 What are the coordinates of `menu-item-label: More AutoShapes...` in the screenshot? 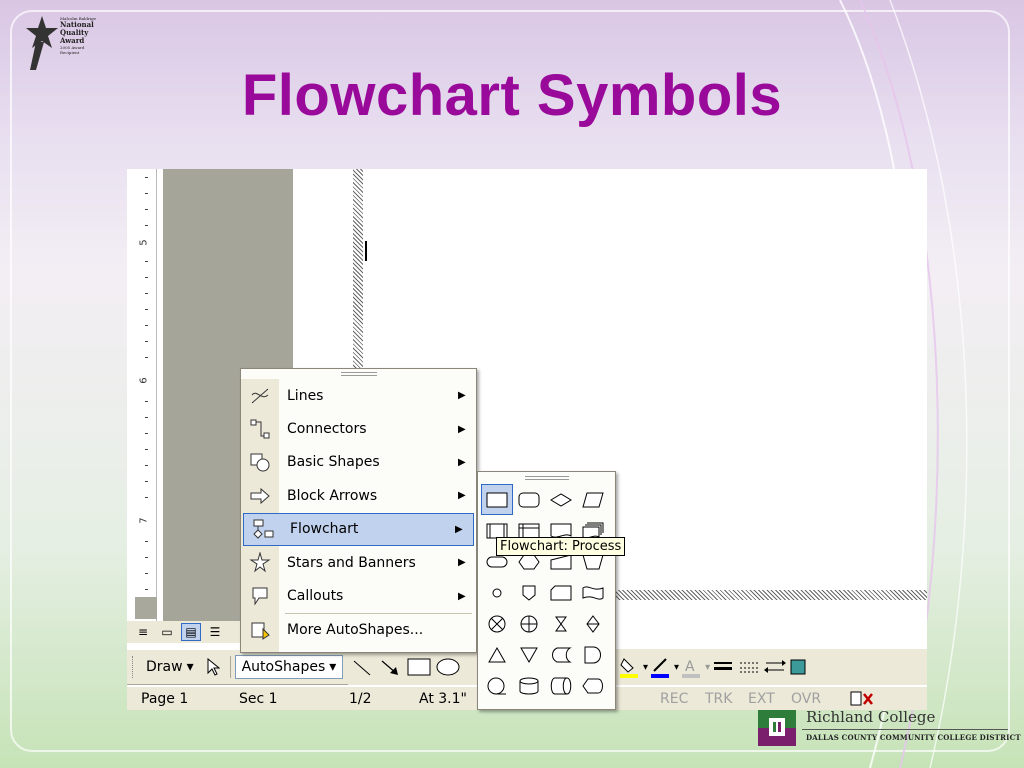 It's located at (355, 630).